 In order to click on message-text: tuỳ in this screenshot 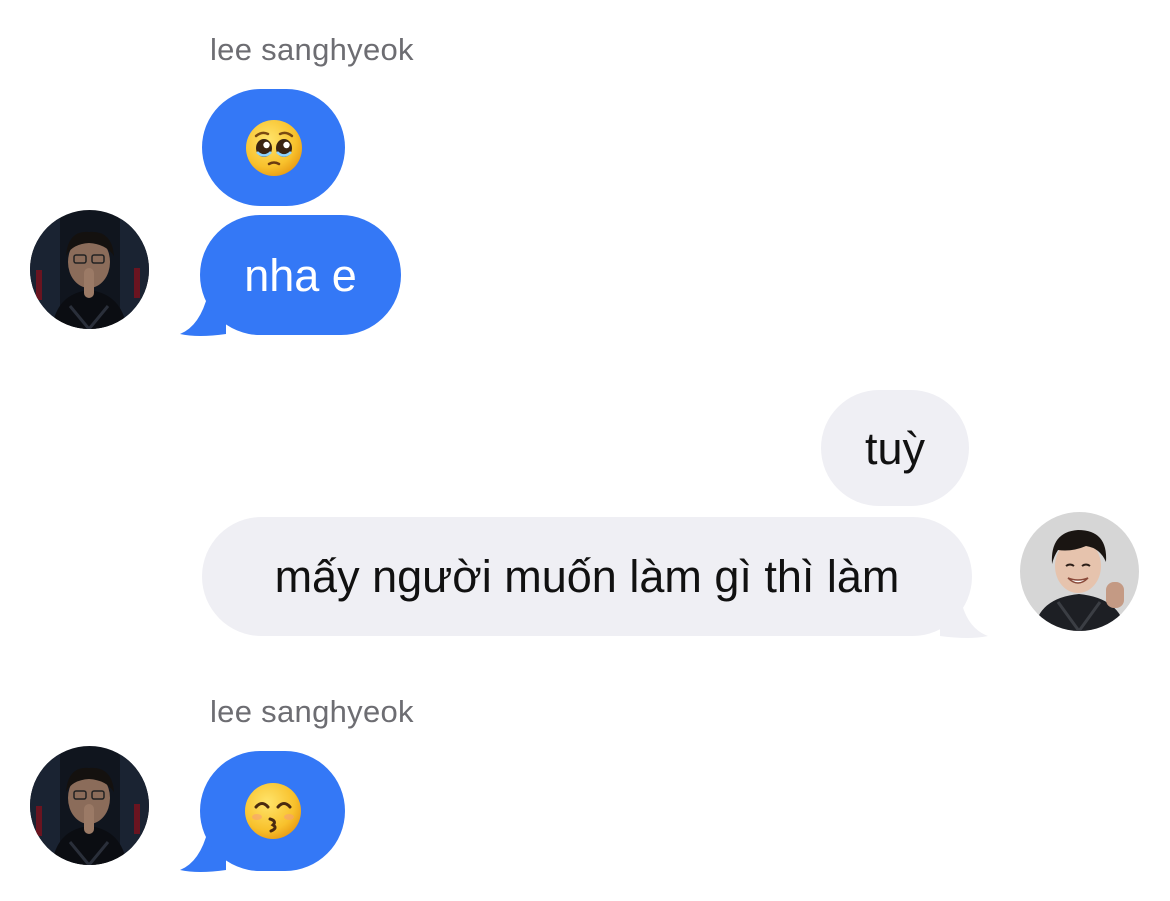, I will do `click(895, 448)`.